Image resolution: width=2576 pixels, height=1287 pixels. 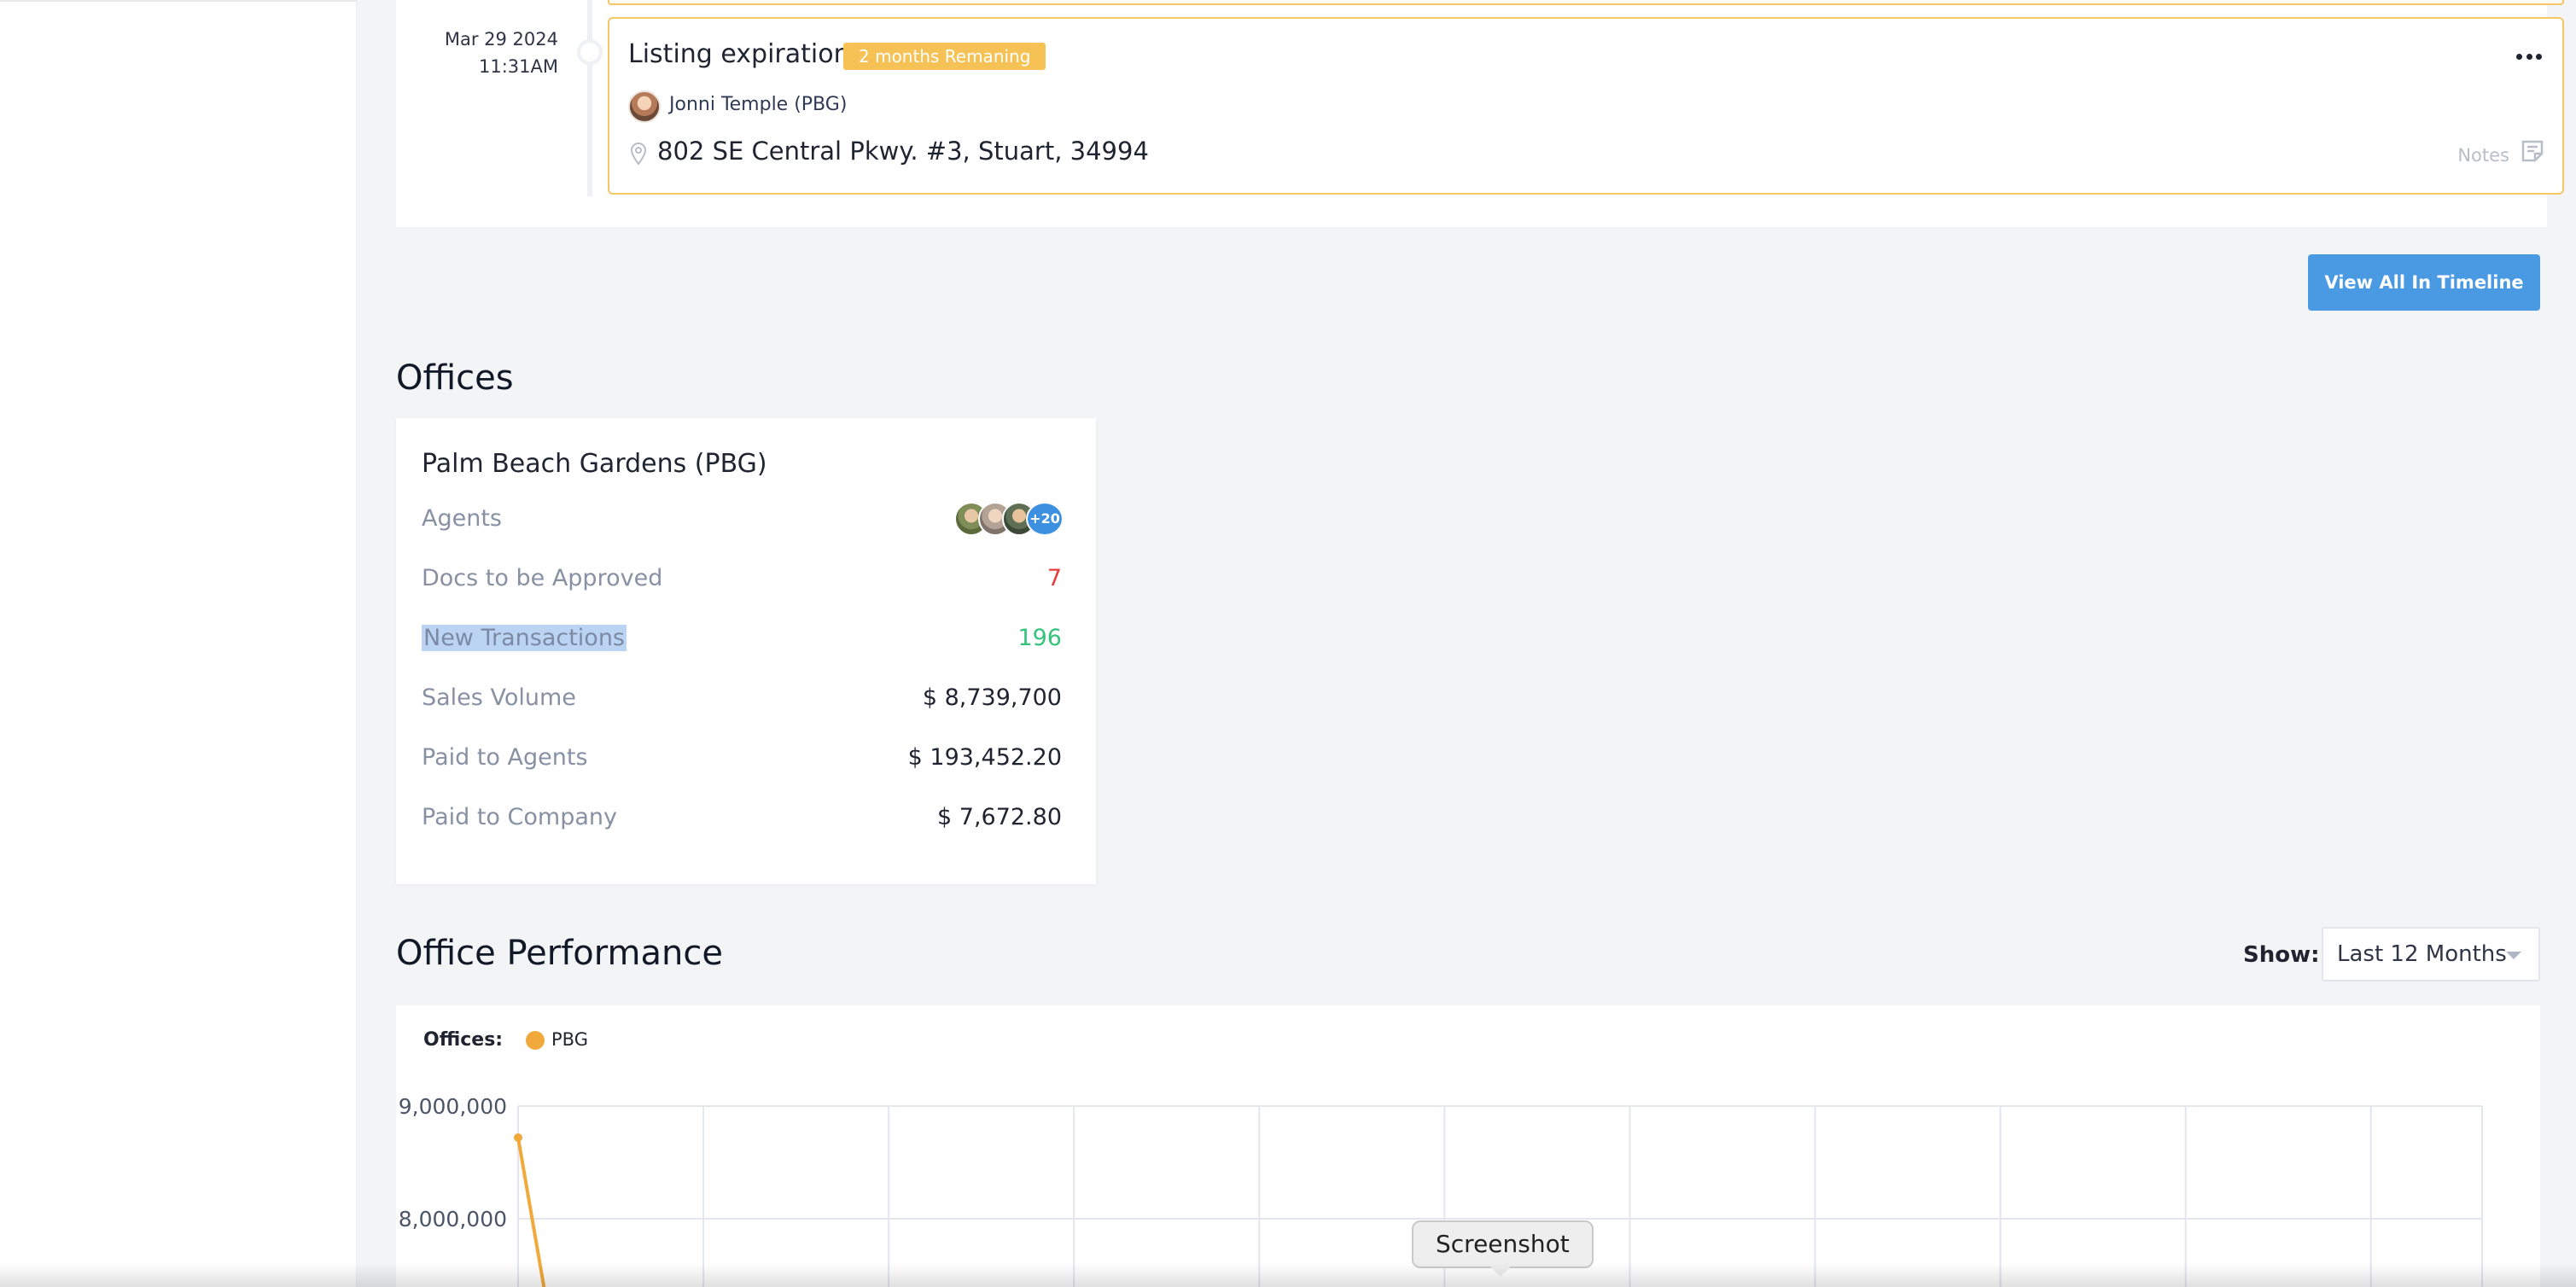 I want to click on office-name: Palm Beach Gardens (PBG), so click(x=594, y=464).